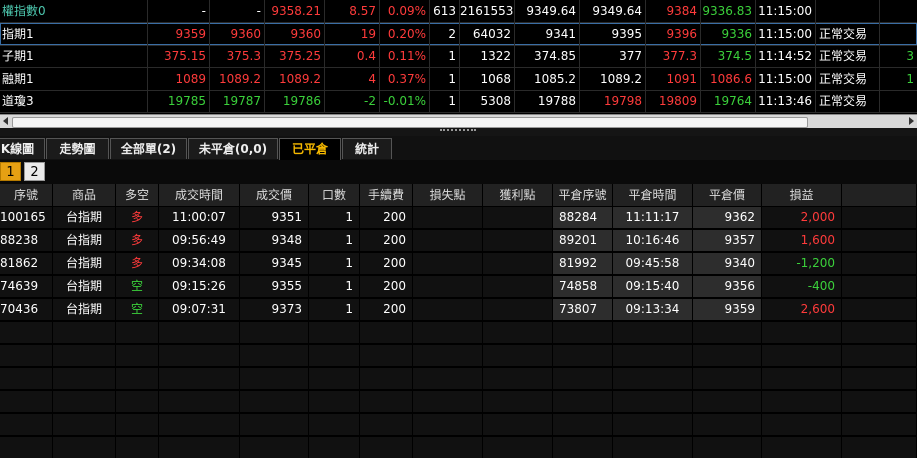  I want to click on quote-cell: 1085.2, so click(547, 78).